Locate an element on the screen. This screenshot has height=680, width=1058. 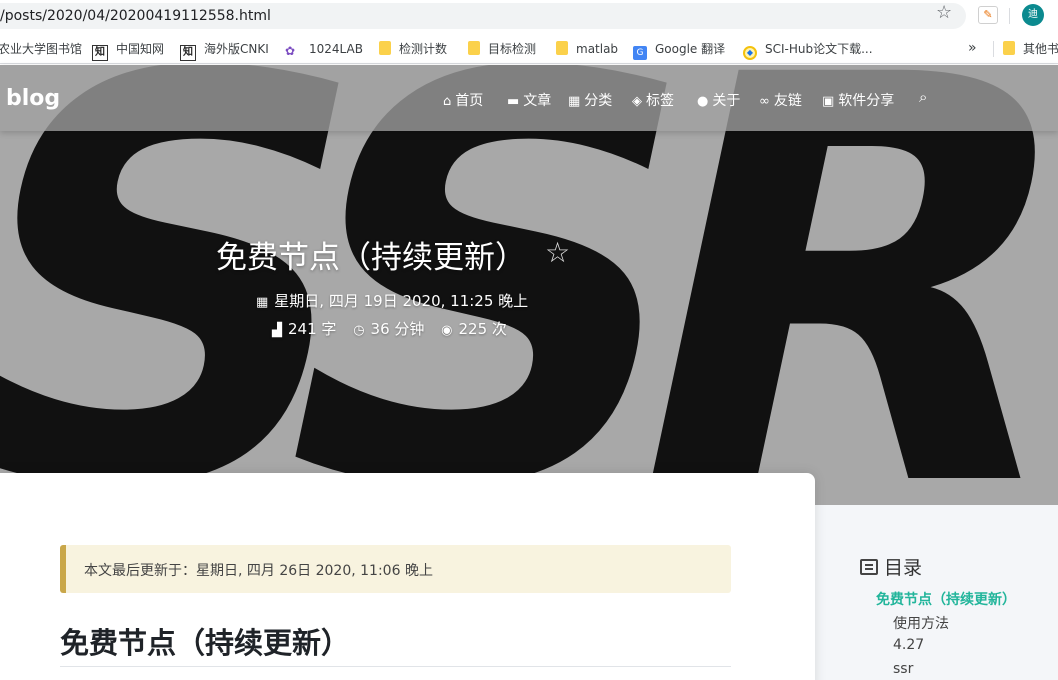
update-notice: 本文最后更新于：星期日, 四月 26日 2020, 11:06 晚上 is located at coordinates (395, 569).